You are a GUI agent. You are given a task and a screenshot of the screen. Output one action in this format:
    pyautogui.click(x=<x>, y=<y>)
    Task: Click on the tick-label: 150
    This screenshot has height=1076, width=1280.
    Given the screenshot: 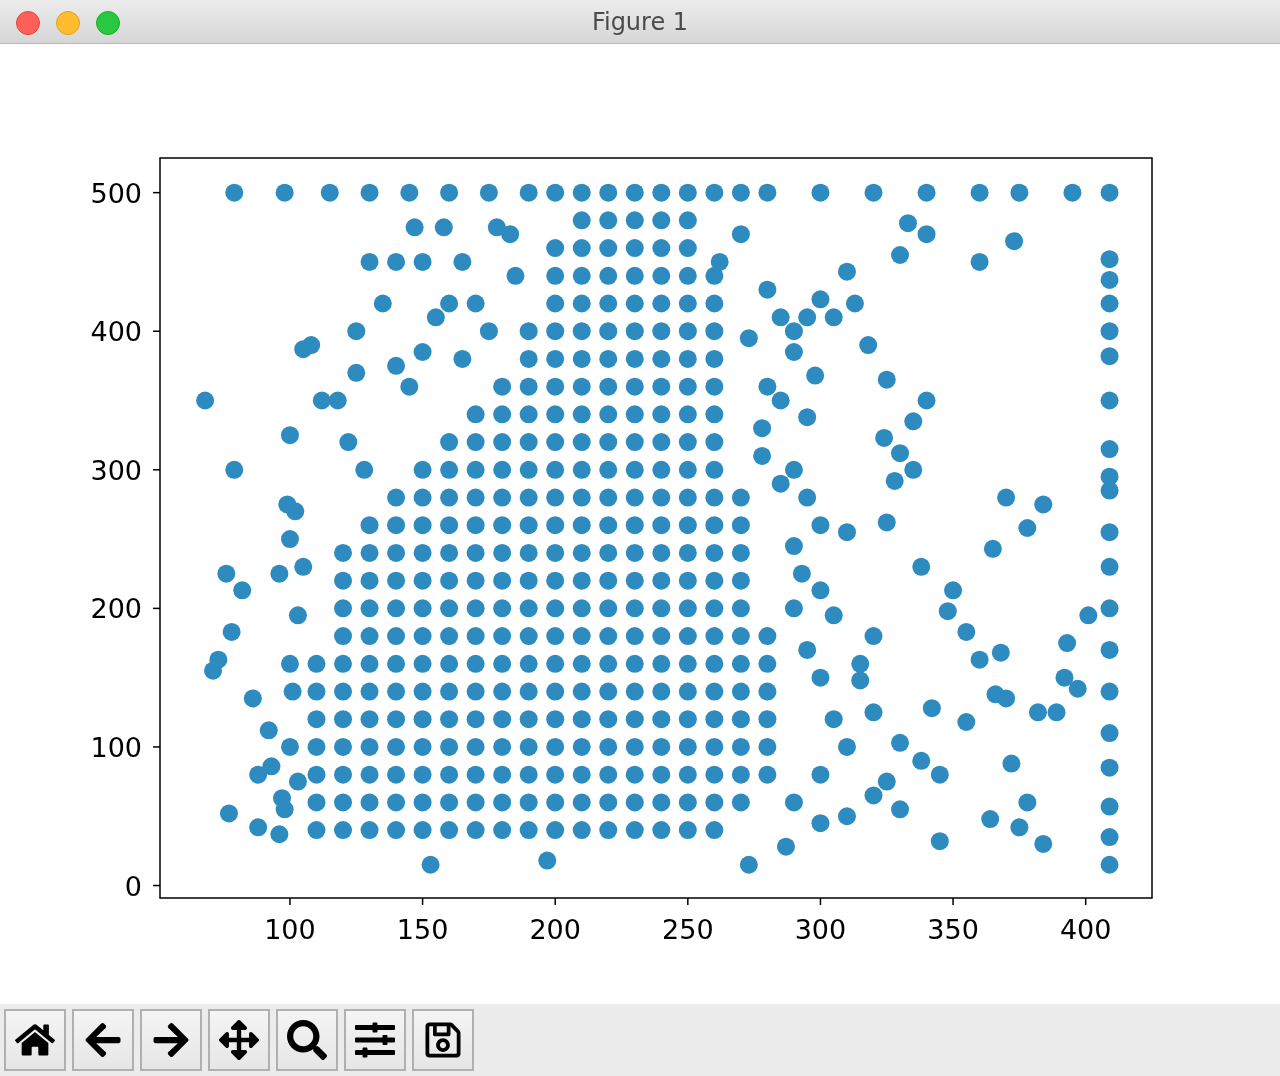 What is the action you would take?
    pyautogui.click(x=422, y=929)
    